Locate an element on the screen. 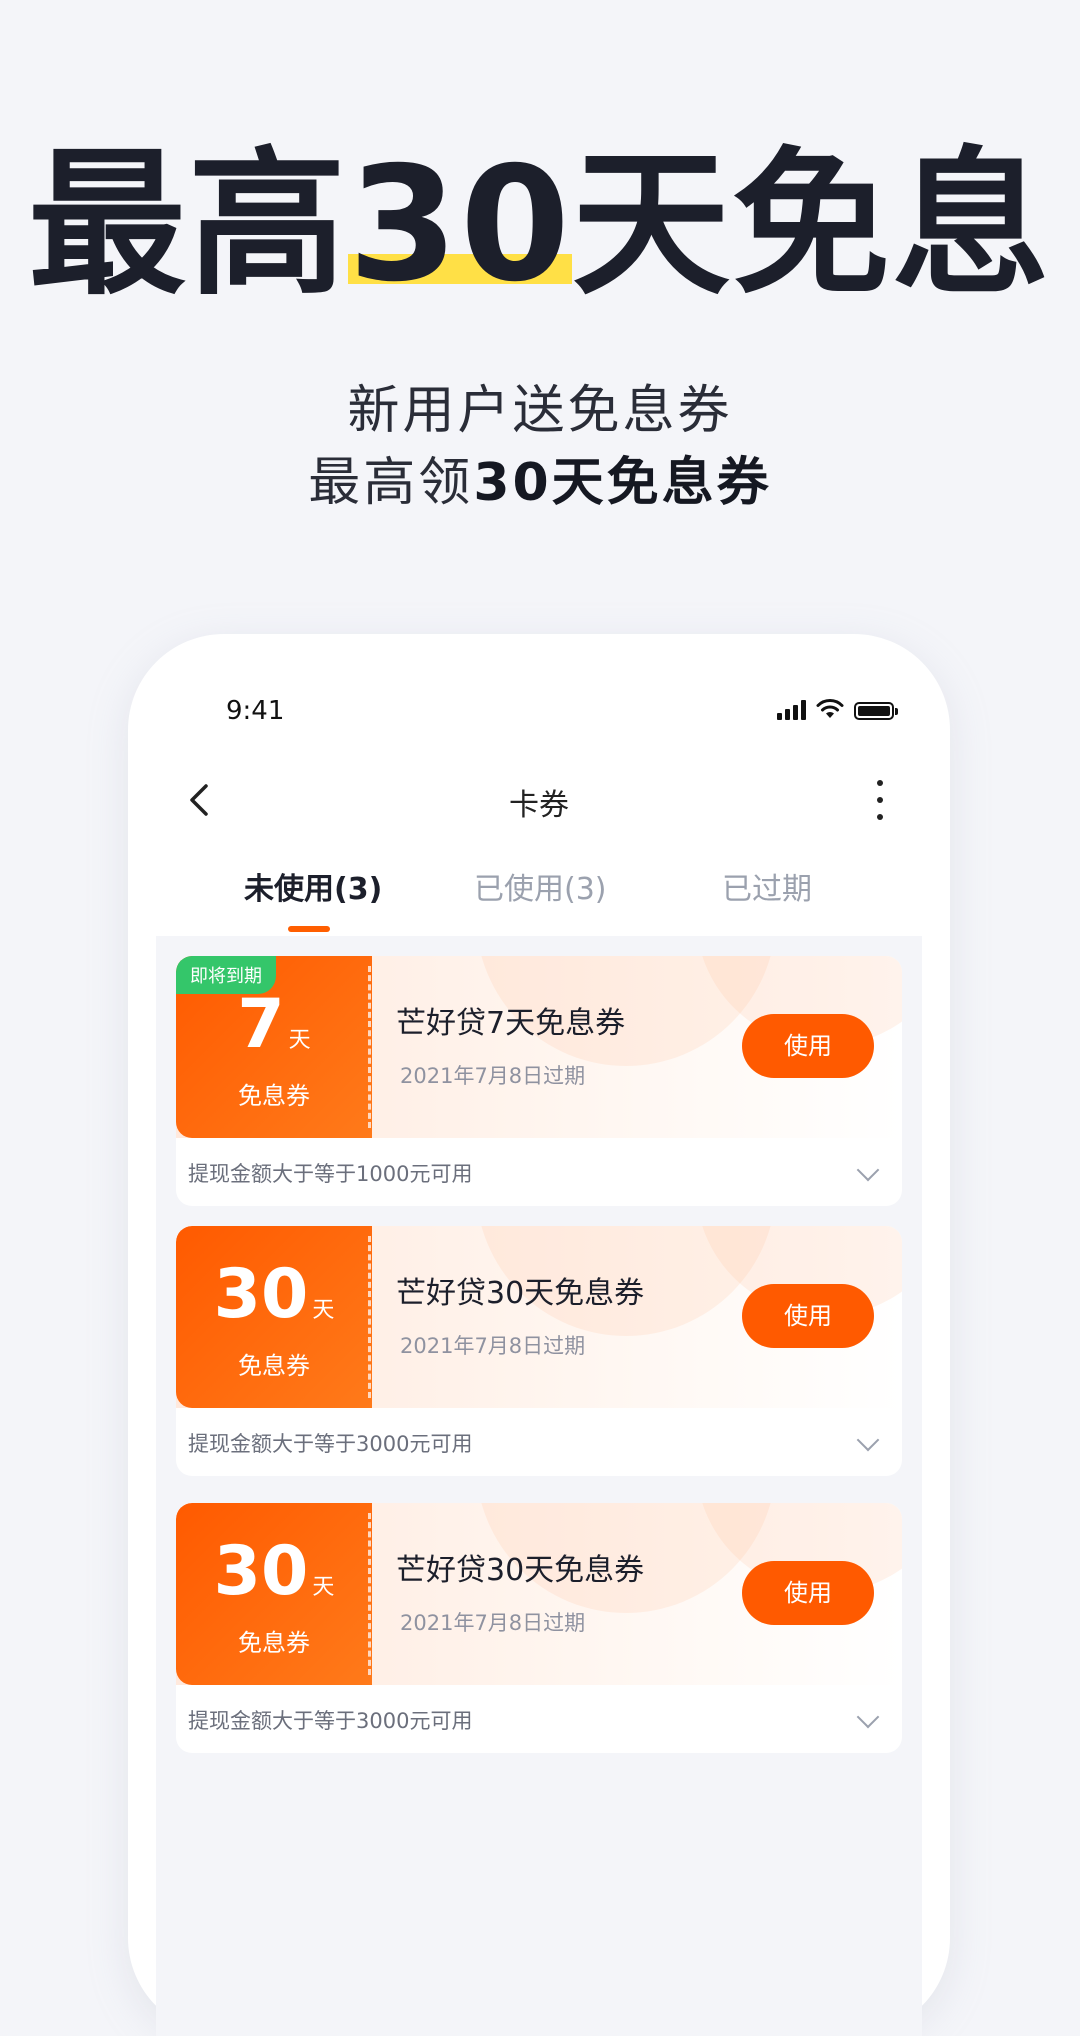 The image size is (1080, 2036). hero-title-suffix: 天免息 is located at coordinates (811, 225).